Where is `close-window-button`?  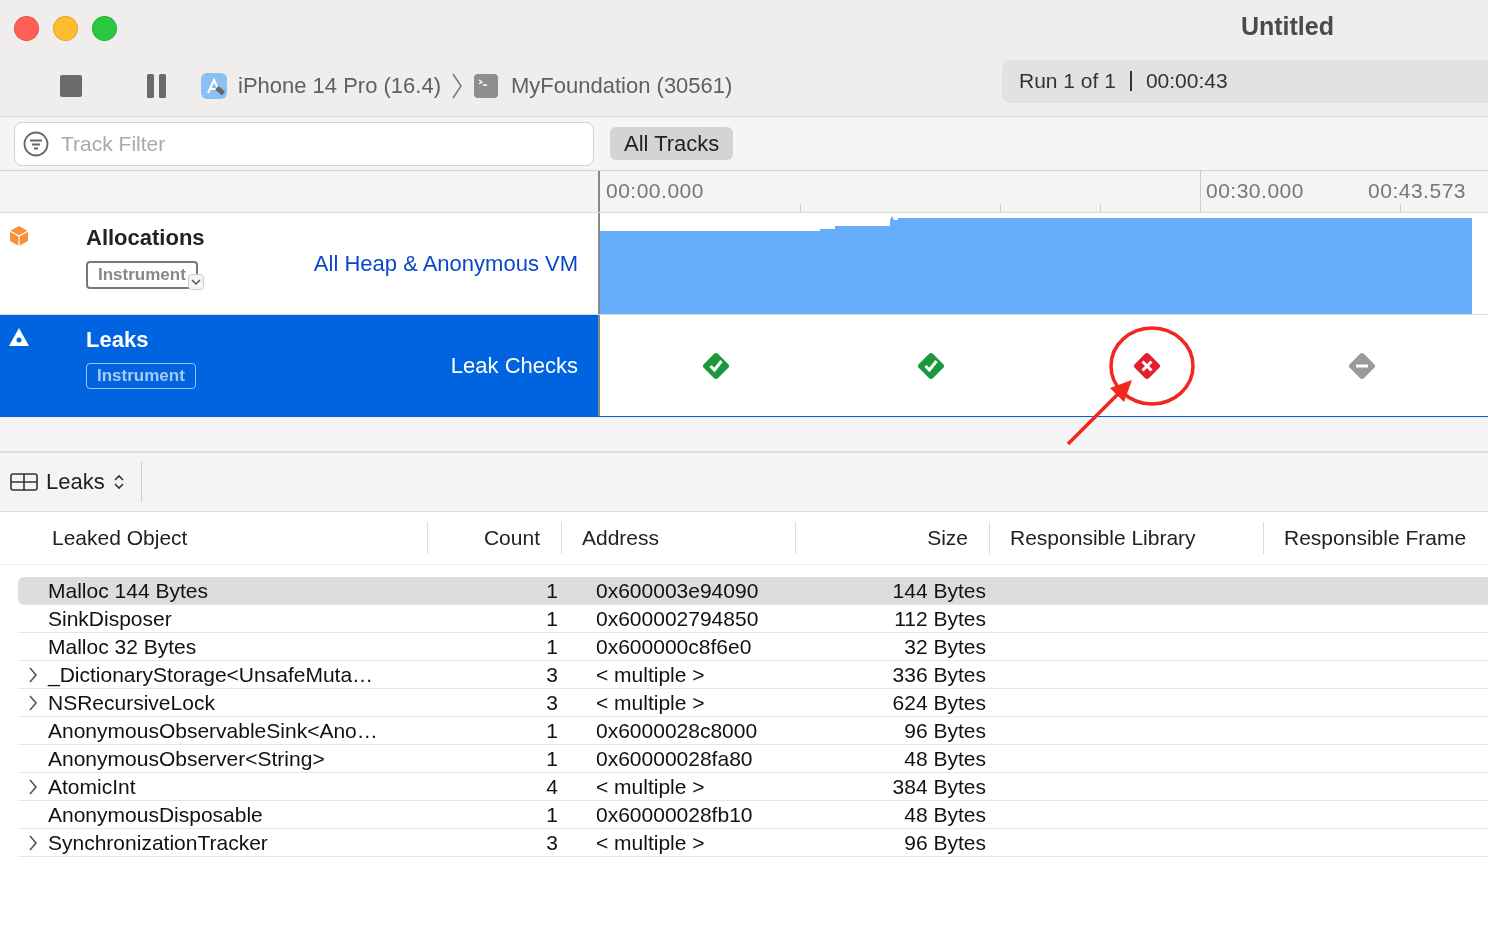
close-window-button is located at coordinates (26, 28).